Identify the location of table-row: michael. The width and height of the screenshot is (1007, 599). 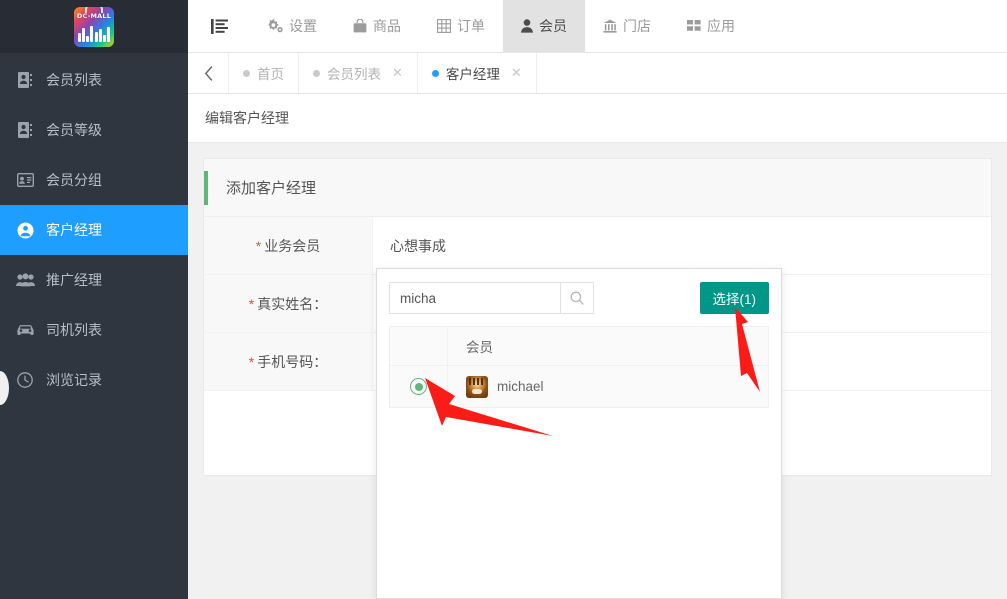
(579, 387).